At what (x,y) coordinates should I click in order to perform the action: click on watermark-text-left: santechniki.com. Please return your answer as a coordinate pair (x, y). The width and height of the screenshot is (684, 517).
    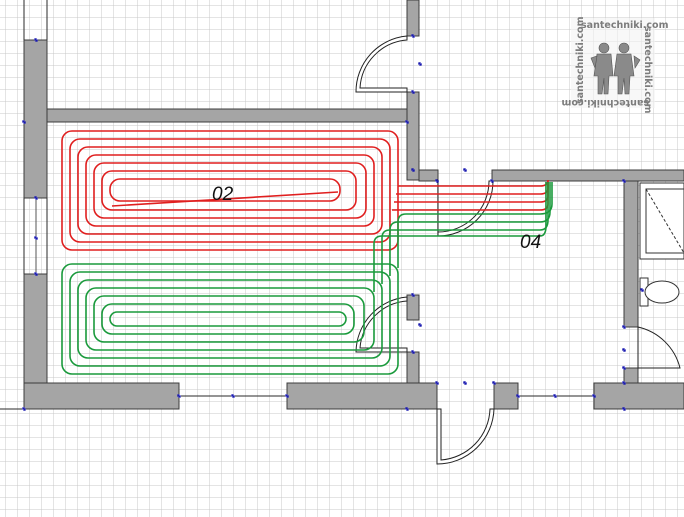
    Looking at the image, I should click on (580, 60).